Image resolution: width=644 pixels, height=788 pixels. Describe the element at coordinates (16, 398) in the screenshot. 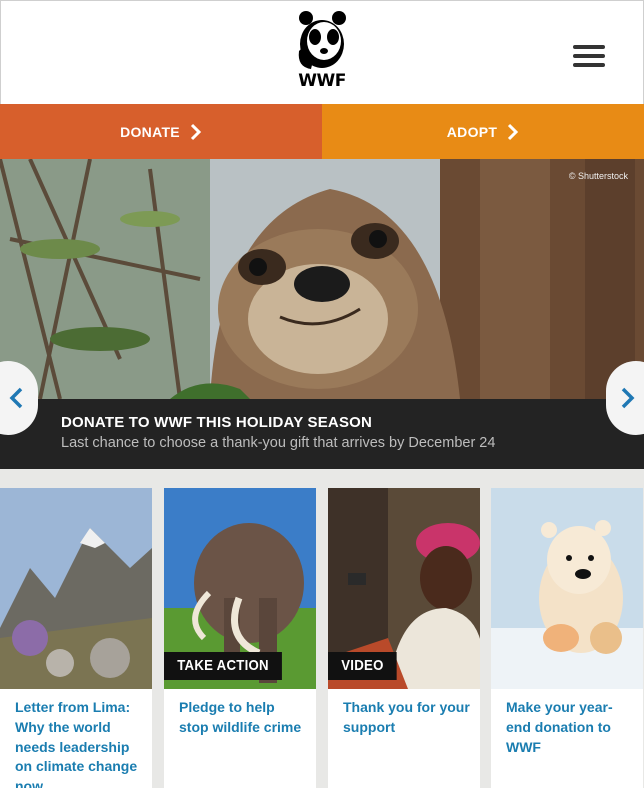

I see `chevron-left-icon` at that location.